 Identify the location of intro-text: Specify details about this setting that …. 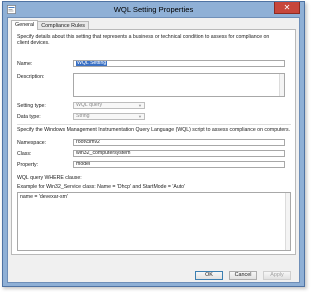
(143, 40).